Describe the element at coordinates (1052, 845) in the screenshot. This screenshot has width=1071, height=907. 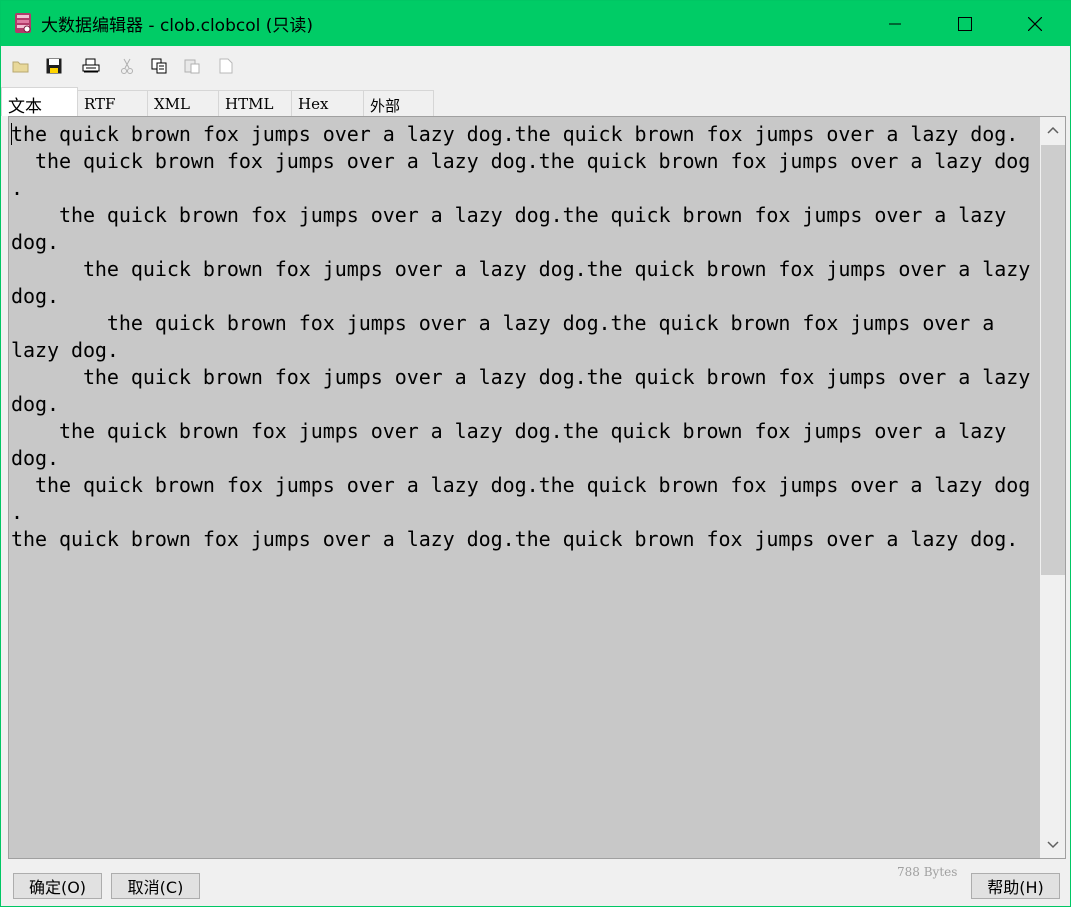
I see `scroll-down-icon` at that location.